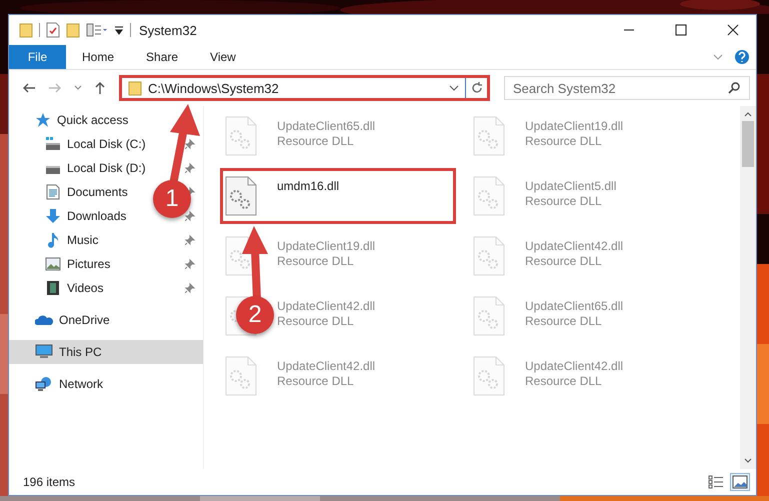  I want to click on nav-label: Music, so click(82, 240).